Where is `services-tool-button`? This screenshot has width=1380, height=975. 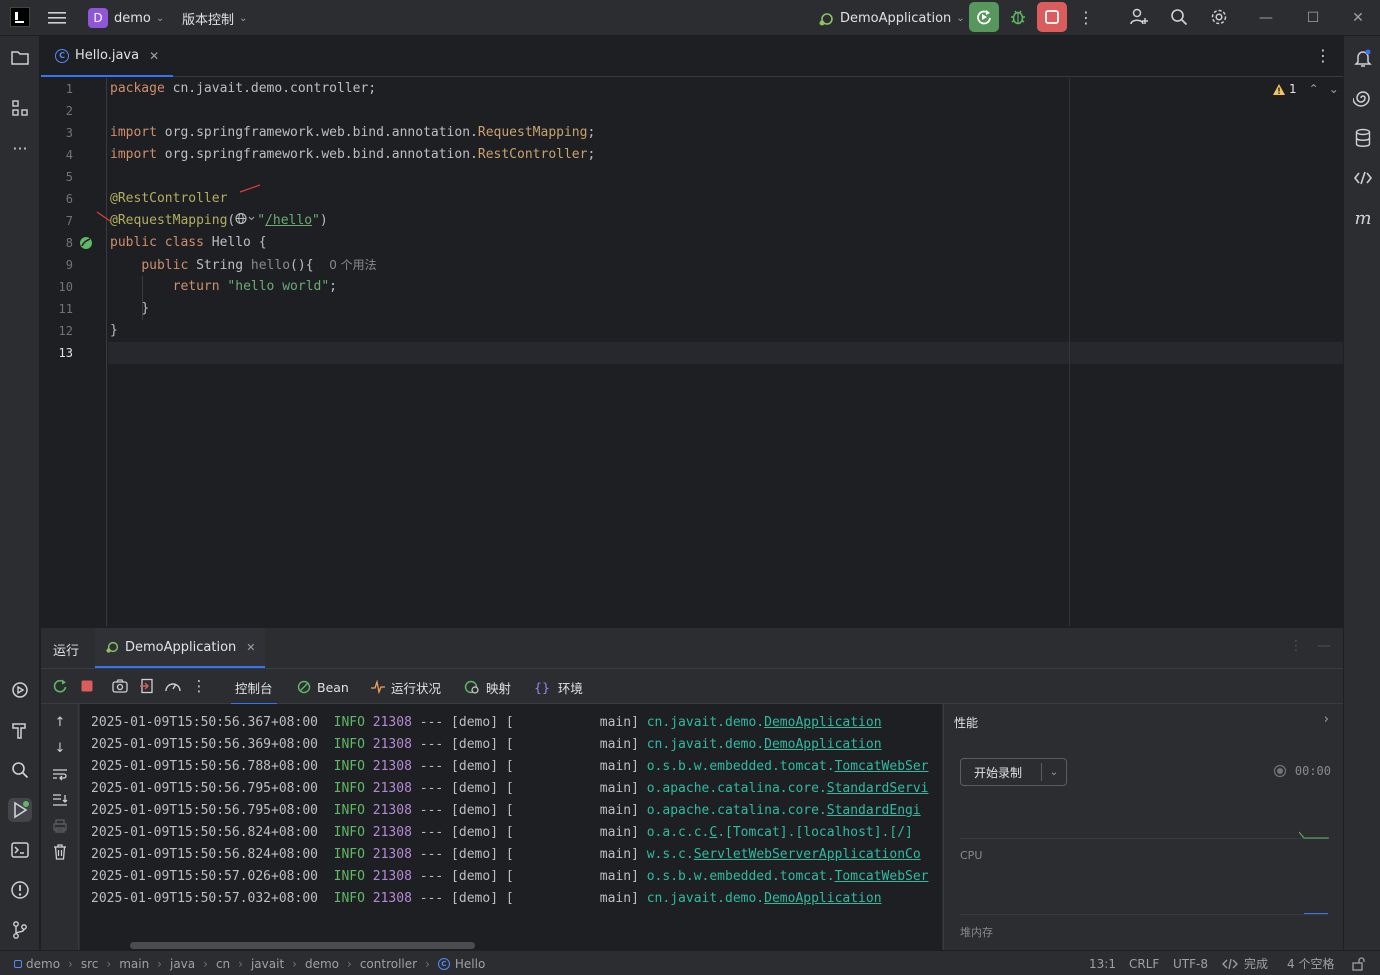
services-tool-button is located at coordinates (20, 690).